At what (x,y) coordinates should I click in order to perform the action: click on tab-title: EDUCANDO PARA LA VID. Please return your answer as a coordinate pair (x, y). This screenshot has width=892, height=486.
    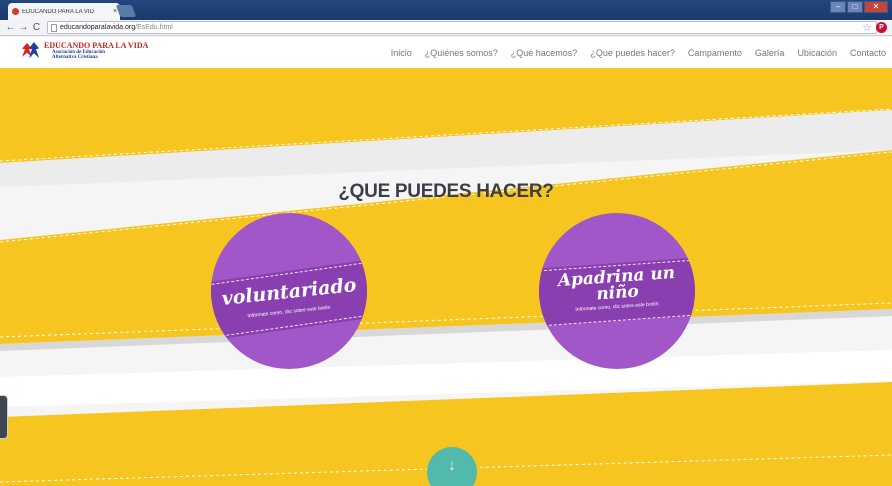
    Looking at the image, I should click on (58, 11).